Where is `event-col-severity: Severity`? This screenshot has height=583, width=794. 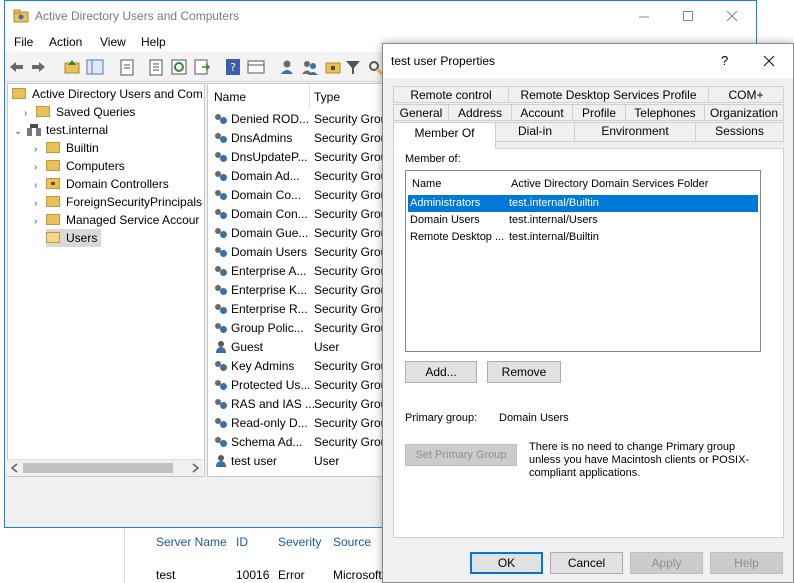 event-col-severity: Severity is located at coordinates (299, 542).